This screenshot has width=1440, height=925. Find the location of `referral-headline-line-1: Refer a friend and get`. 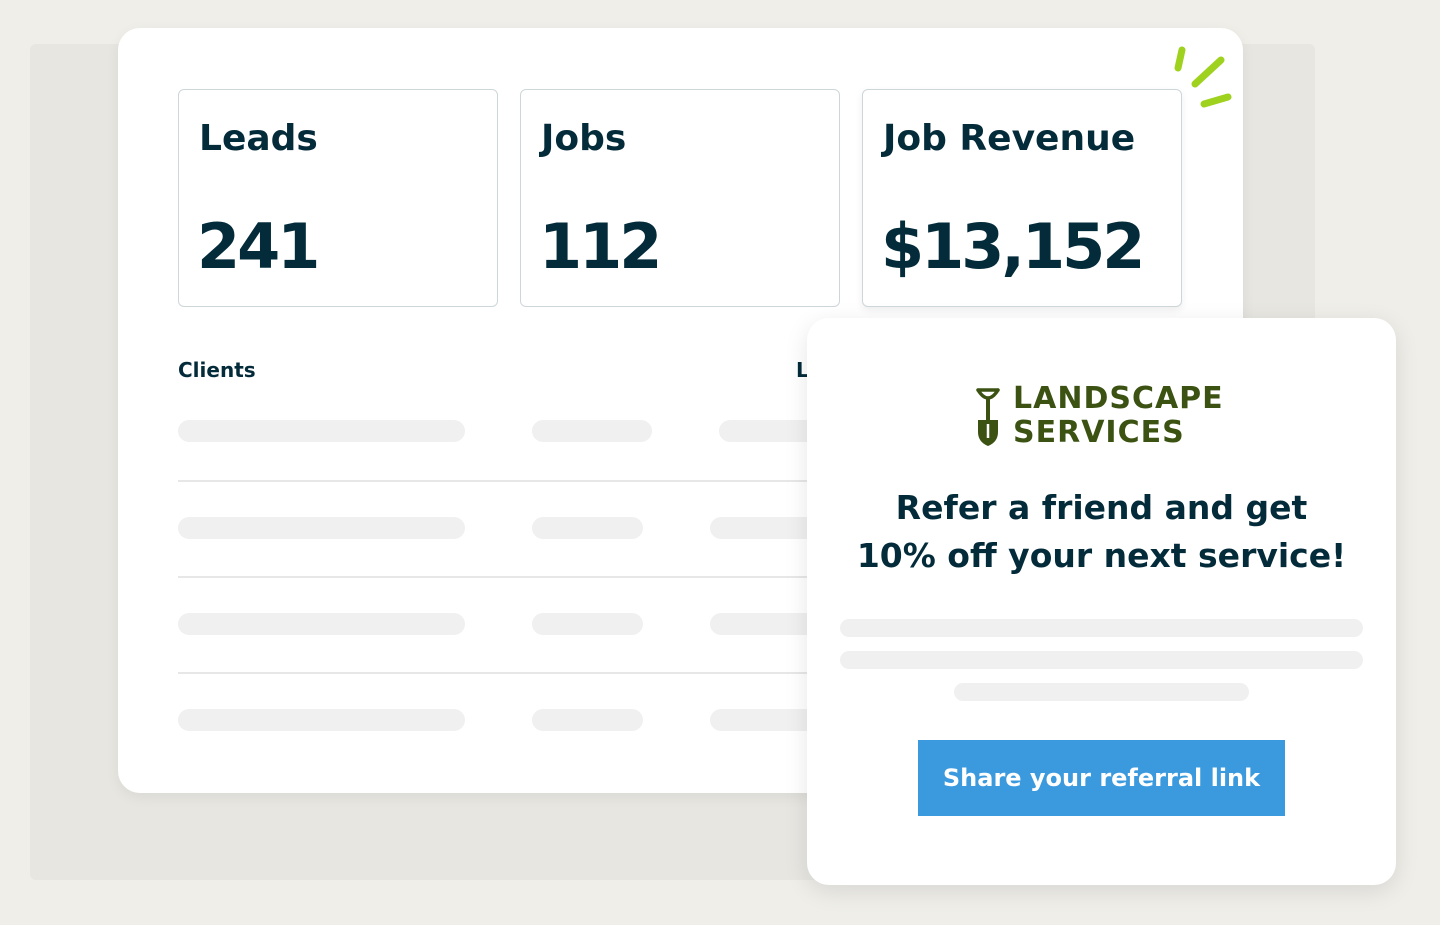

referral-headline-line-1: Refer a friend and get is located at coordinates (1101, 507).